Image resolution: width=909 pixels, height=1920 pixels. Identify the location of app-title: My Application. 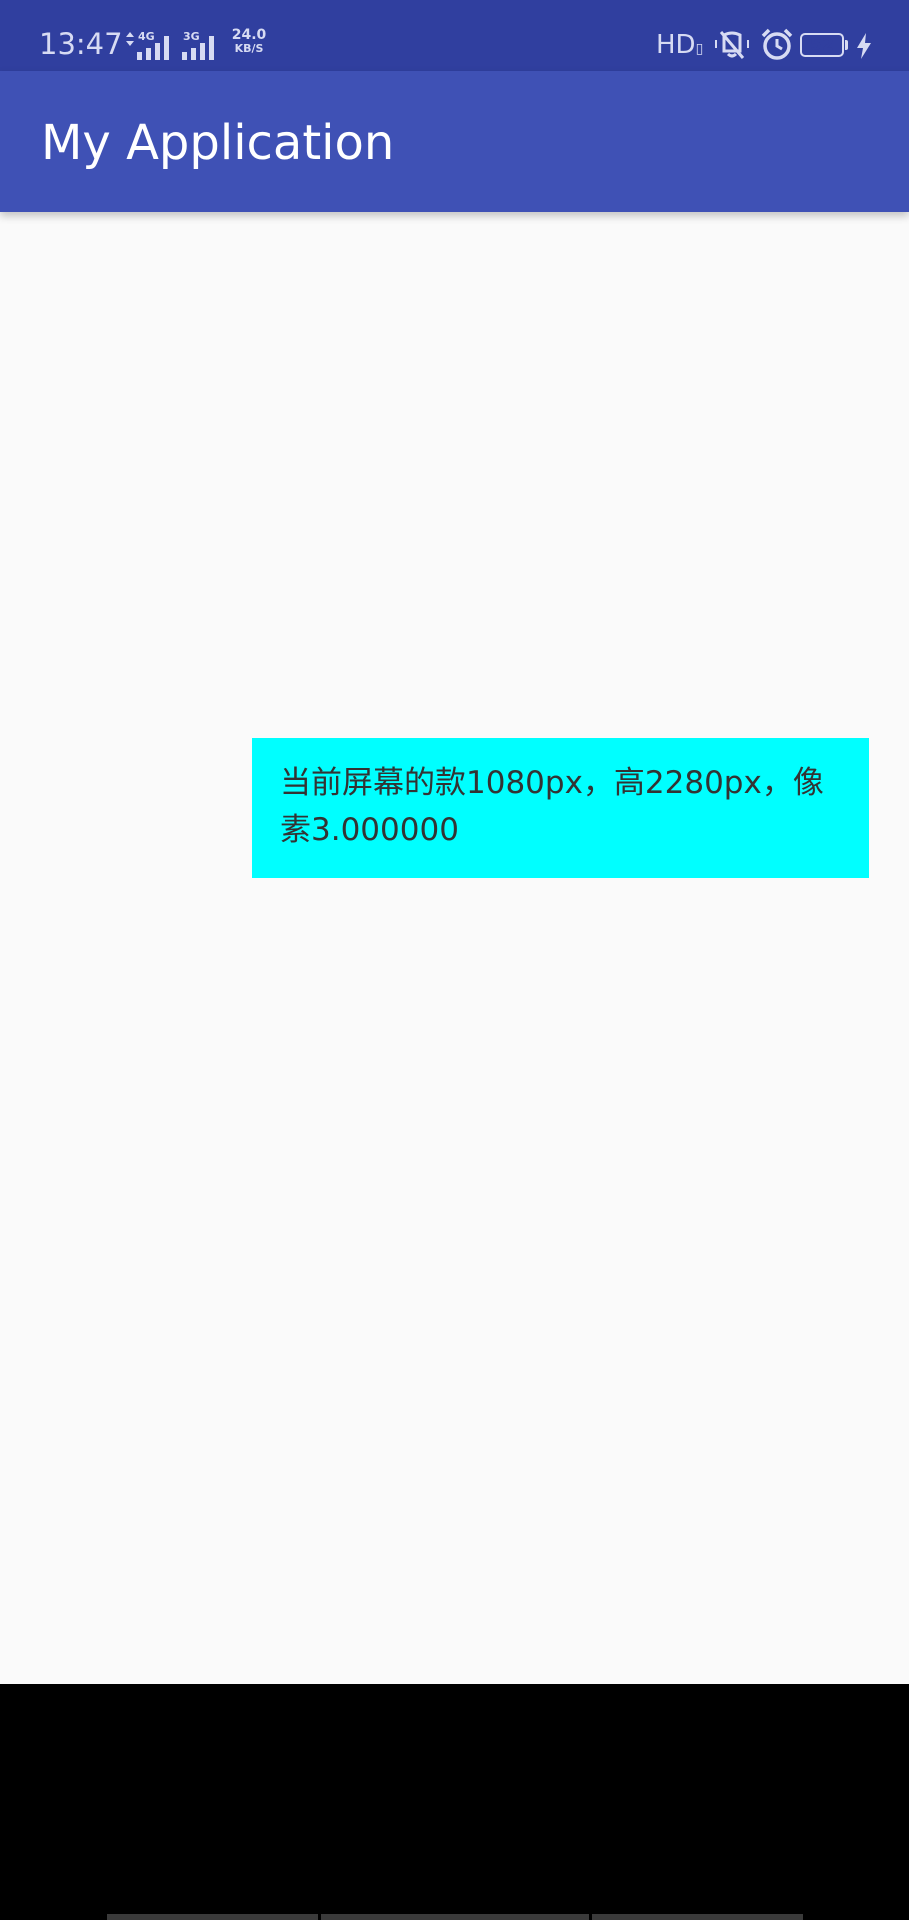
(218, 143).